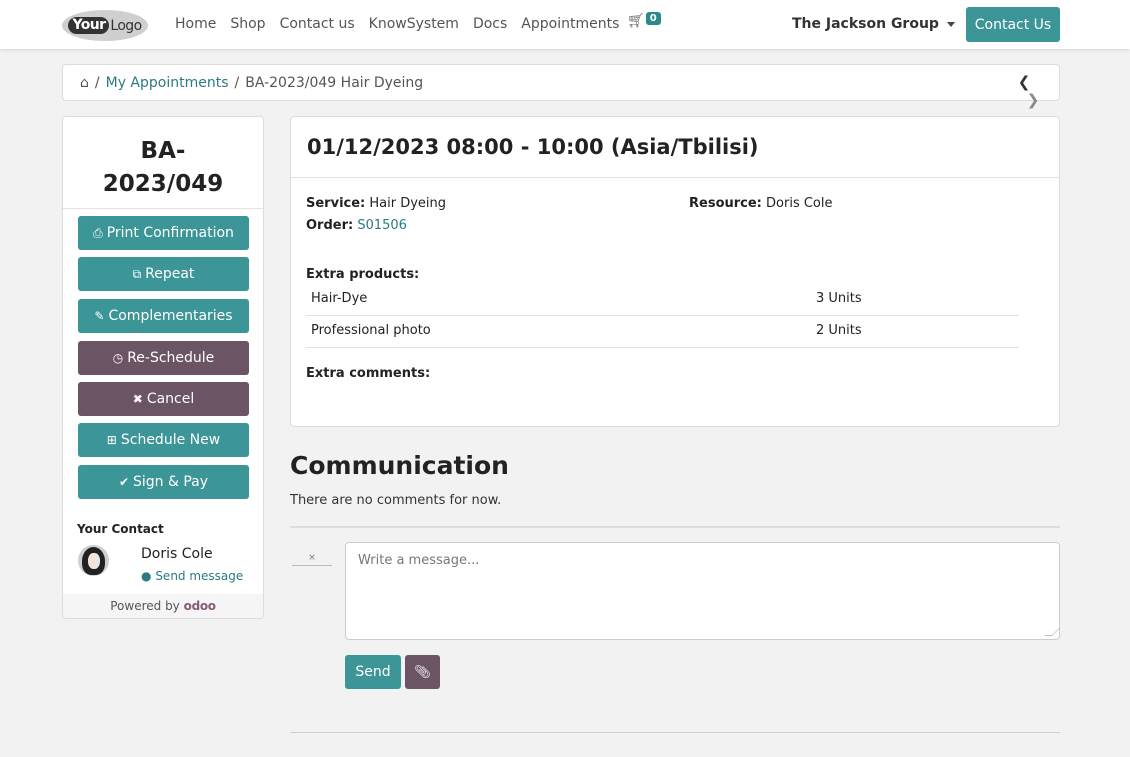  I want to click on nav-contact-us: Contact us, so click(317, 24).